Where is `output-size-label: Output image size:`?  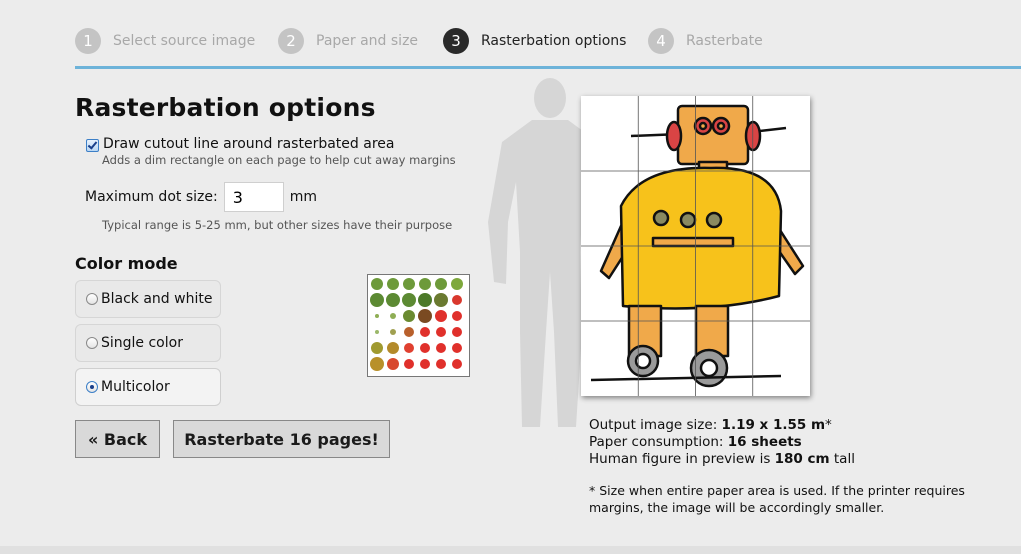
output-size-label: Output image size: is located at coordinates (655, 425).